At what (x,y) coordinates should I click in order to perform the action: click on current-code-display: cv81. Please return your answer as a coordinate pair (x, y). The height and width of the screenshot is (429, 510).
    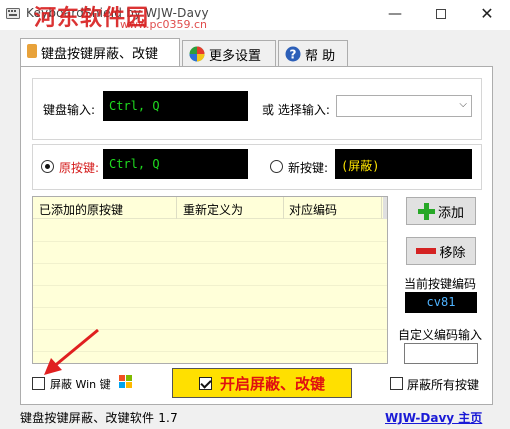
    Looking at the image, I should click on (441, 302).